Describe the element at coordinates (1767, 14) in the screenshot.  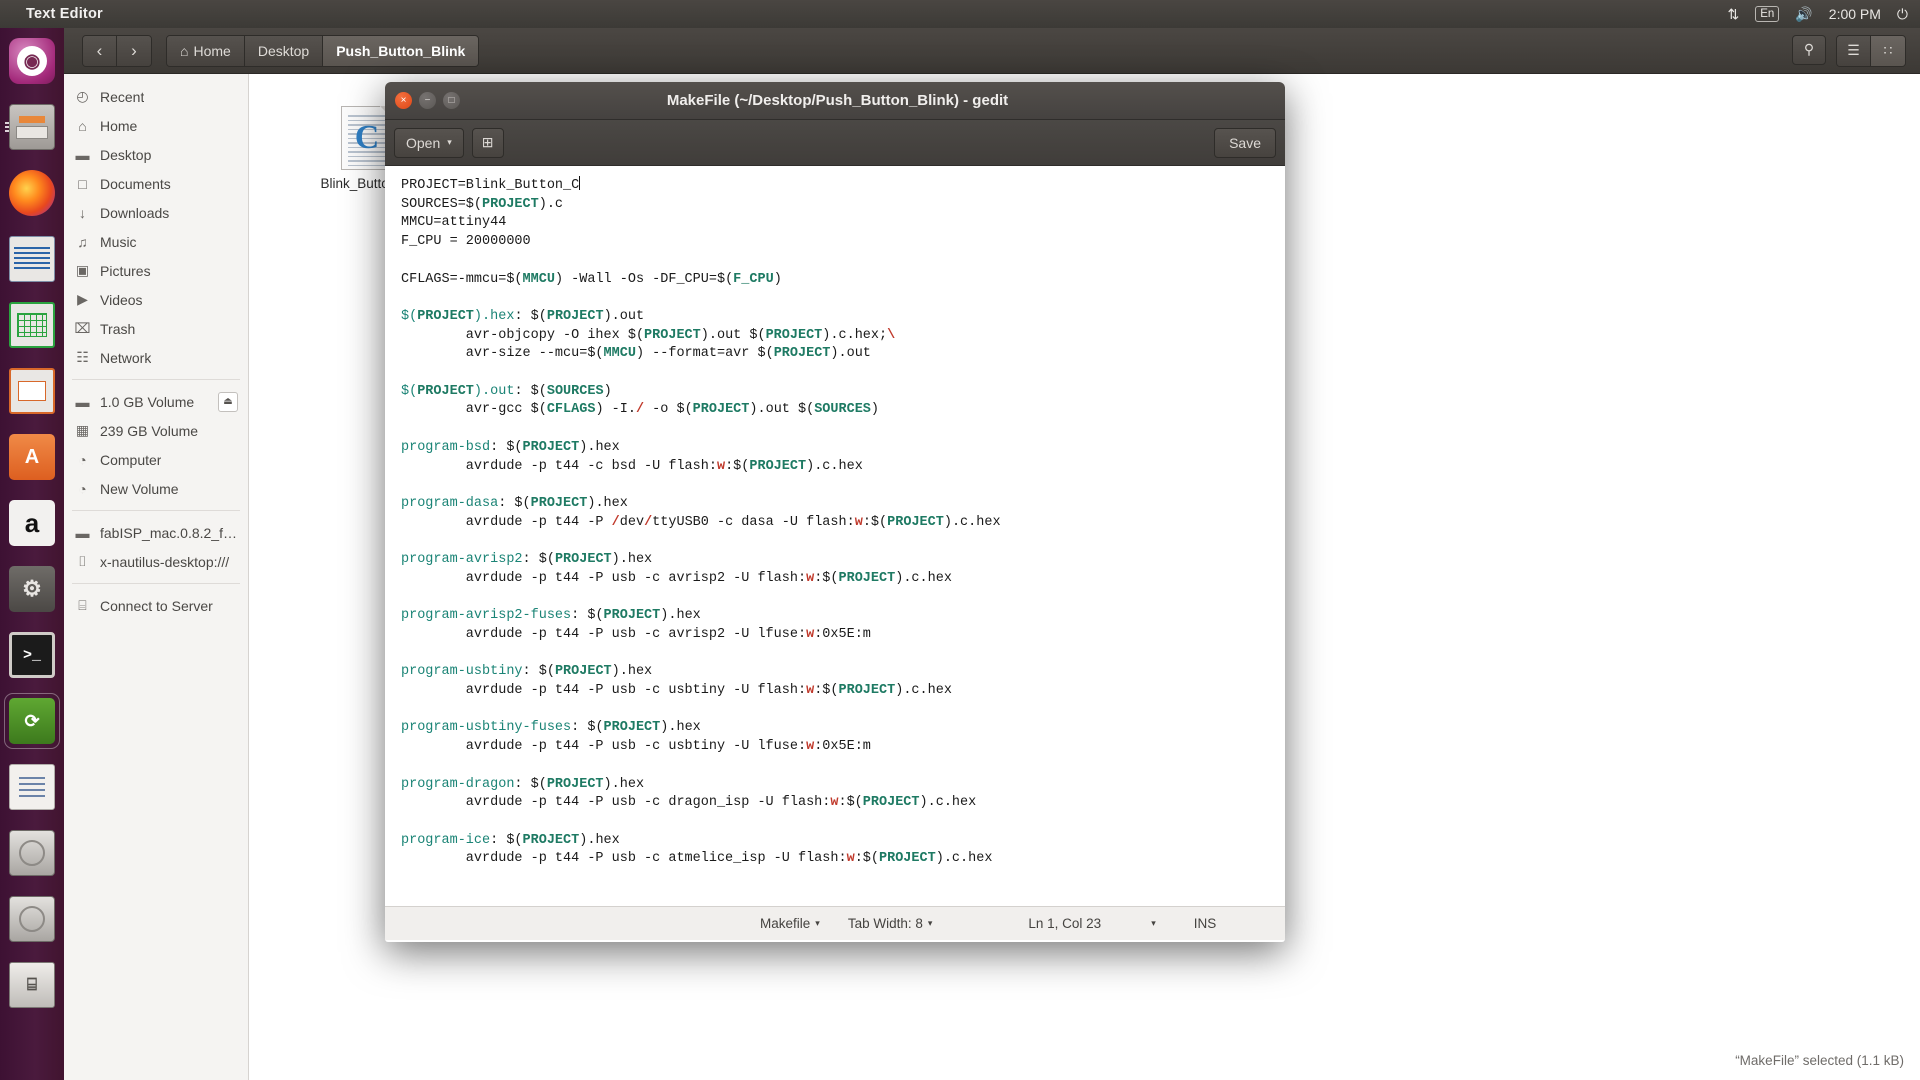
I see `keyboard-layout-indicator: En` at that location.